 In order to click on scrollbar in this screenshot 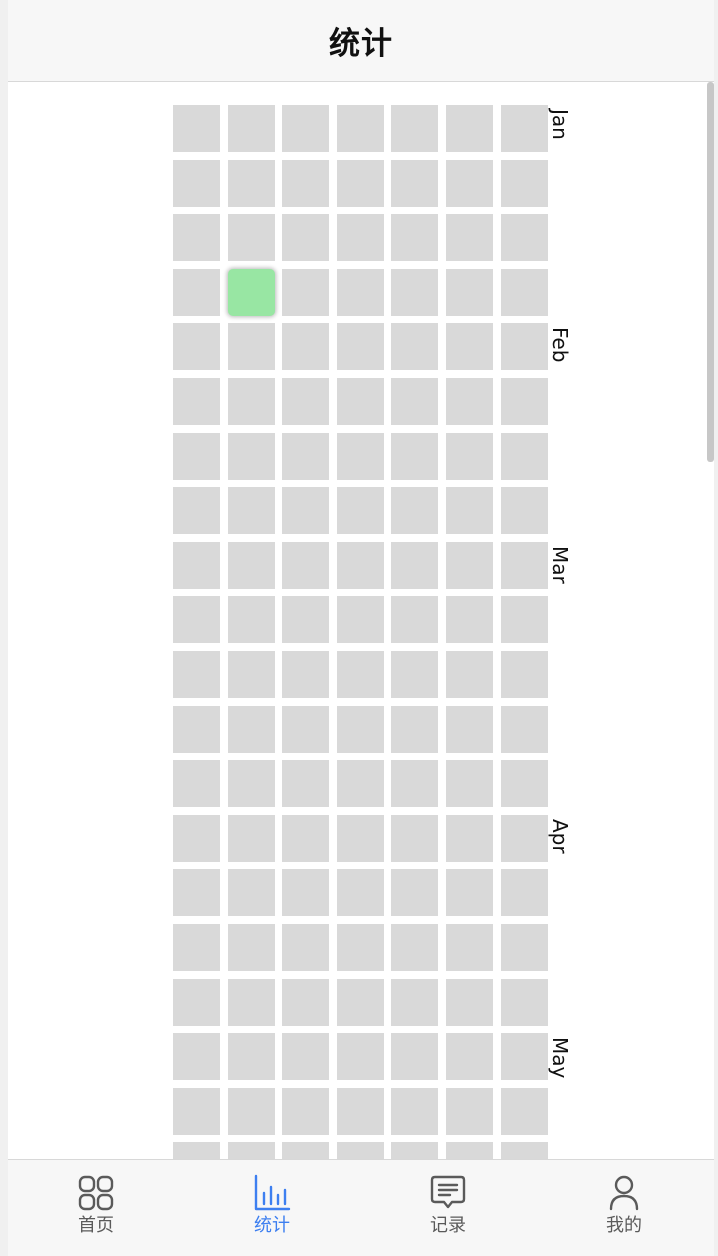, I will do `click(710, 272)`.